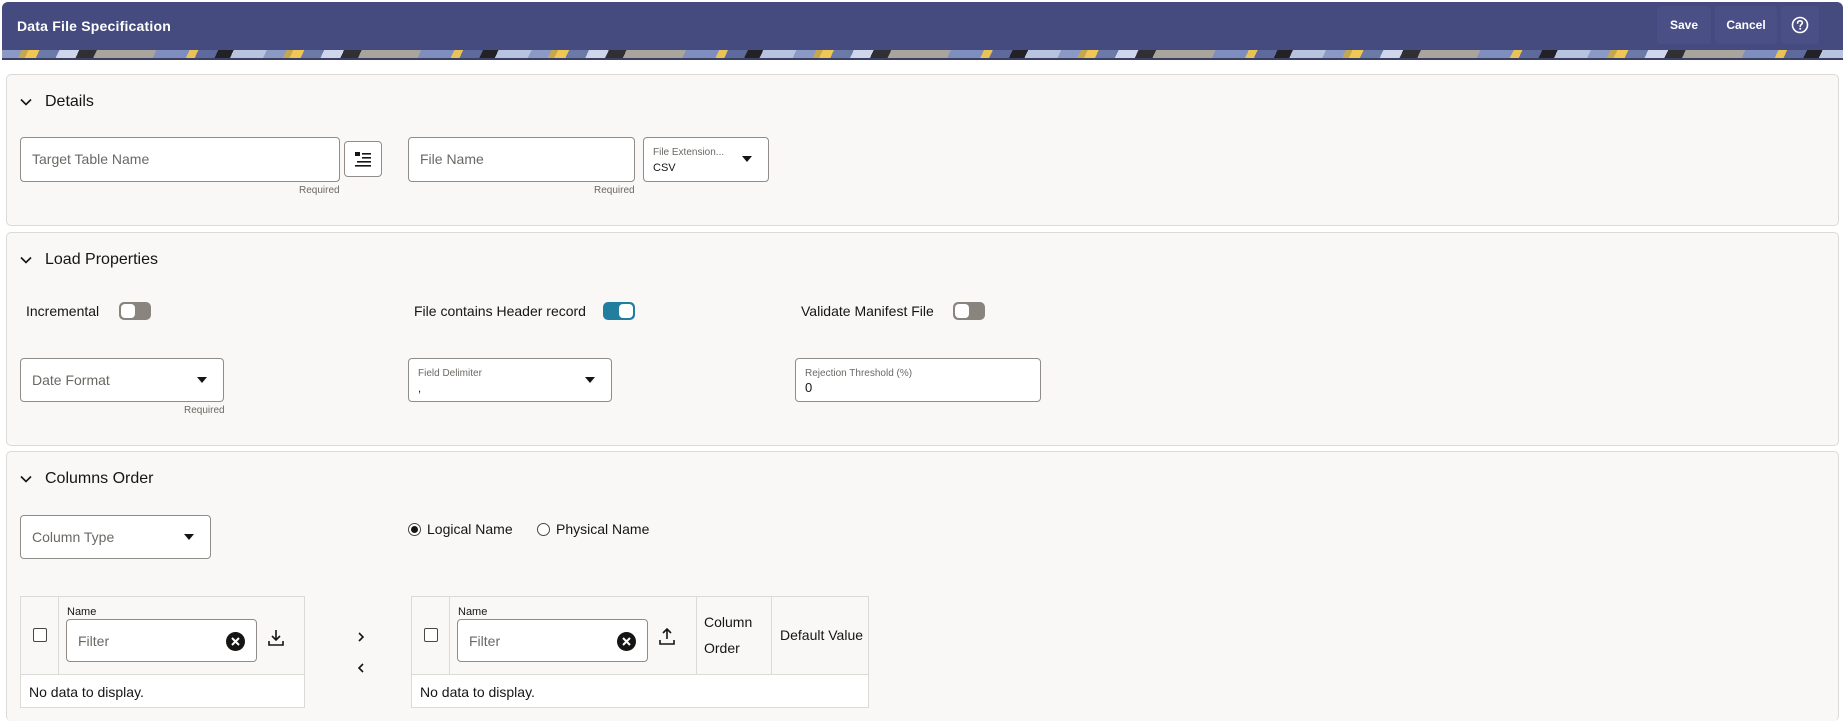 The width and height of the screenshot is (1845, 721). What do you see at coordinates (452, 159) in the screenshot?
I see `file-name-placeholder: File Name` at bounding box center [452, 159].